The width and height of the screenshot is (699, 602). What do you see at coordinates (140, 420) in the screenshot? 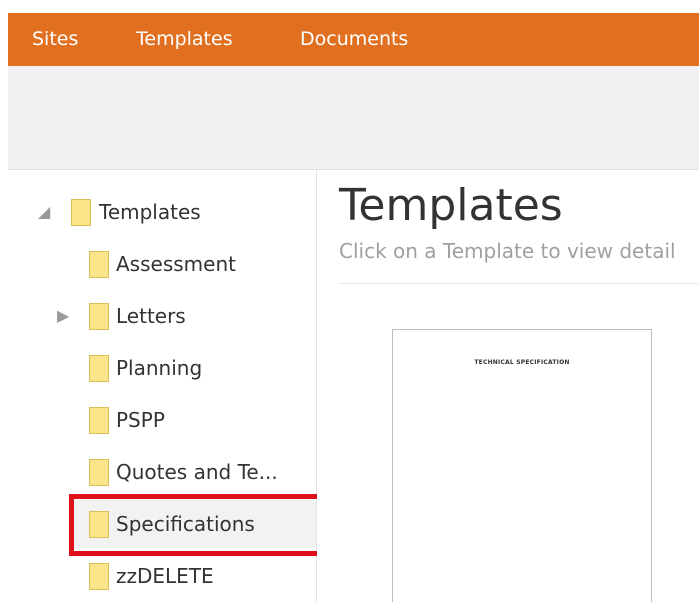
I see `tree-item-label: PSPP` at bounding box center [140, 420].